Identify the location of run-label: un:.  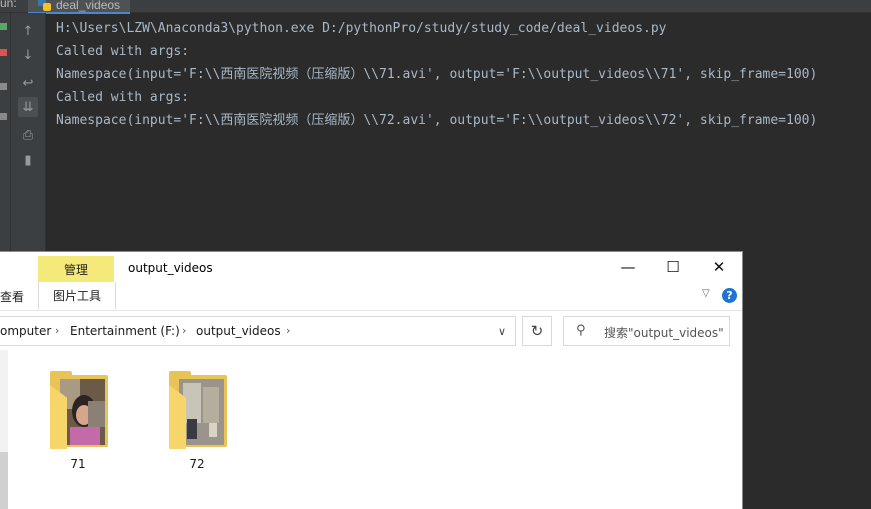
(8, 5).